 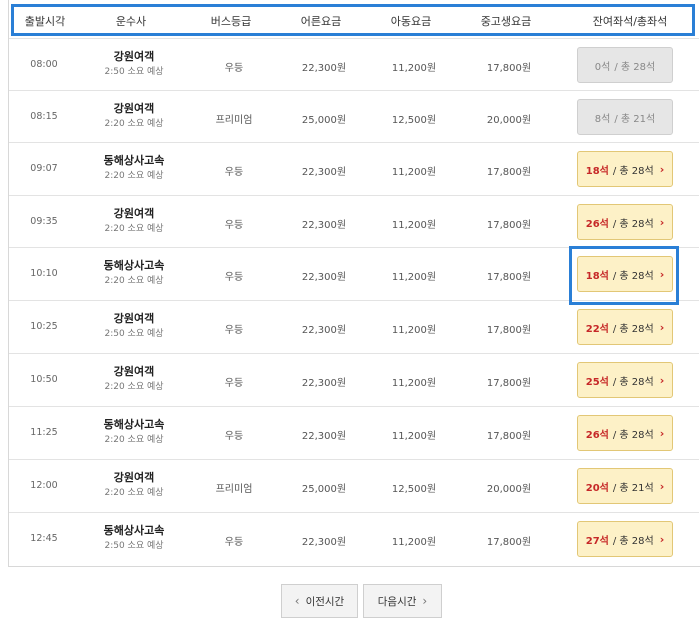 I want to click on departure-time: 09:35, so click(x=44, y=221).